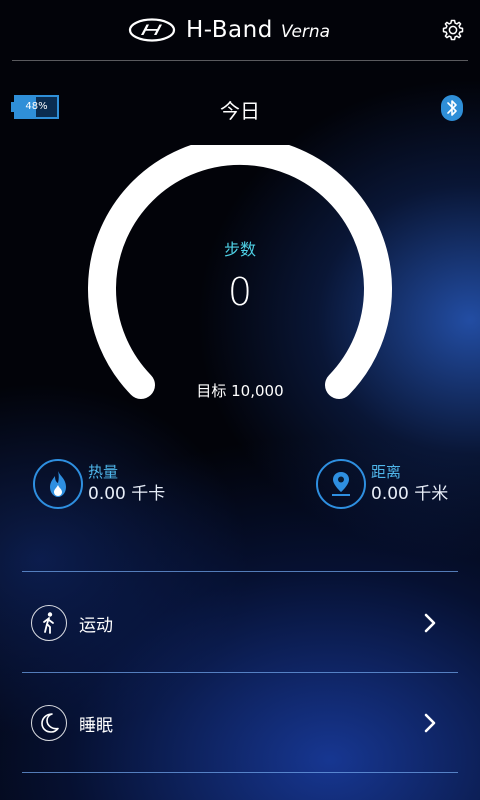 This screenshot has width=480, height=800. I want to click on distance-label: 距离, so click(386, 472).